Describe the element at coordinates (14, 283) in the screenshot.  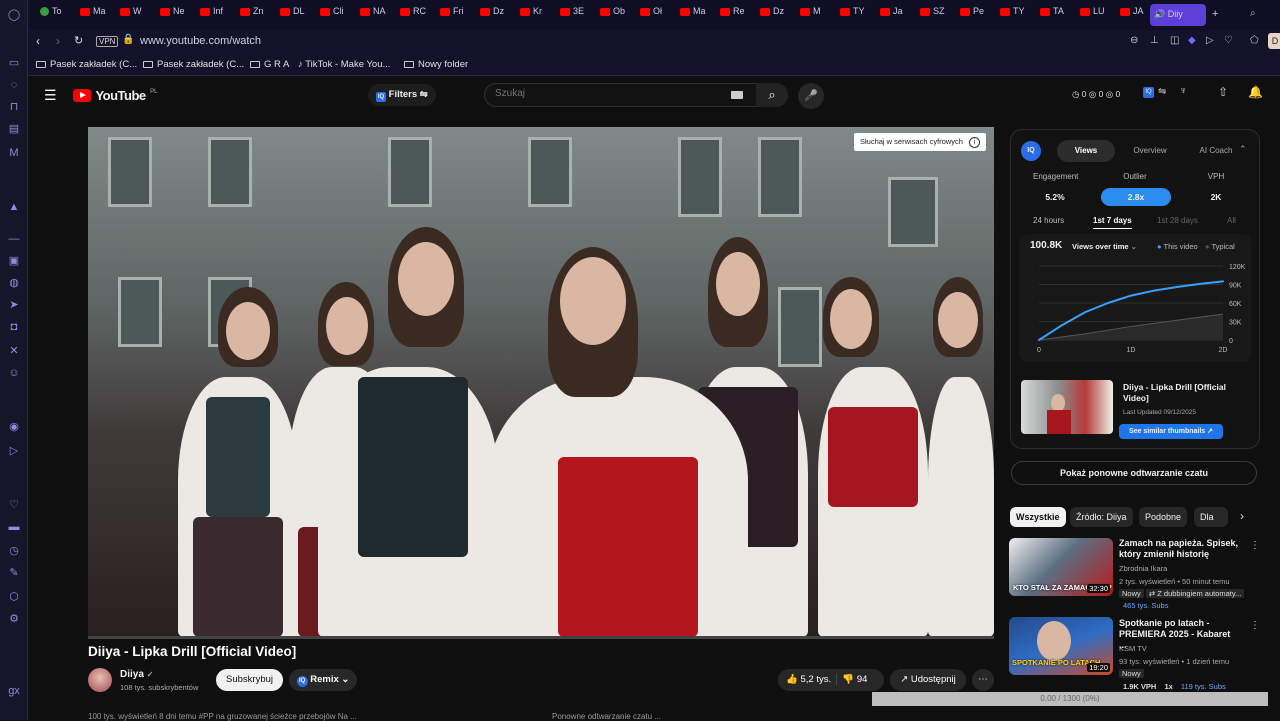
I see `messenger-bubble-icon: ◍` at that location.